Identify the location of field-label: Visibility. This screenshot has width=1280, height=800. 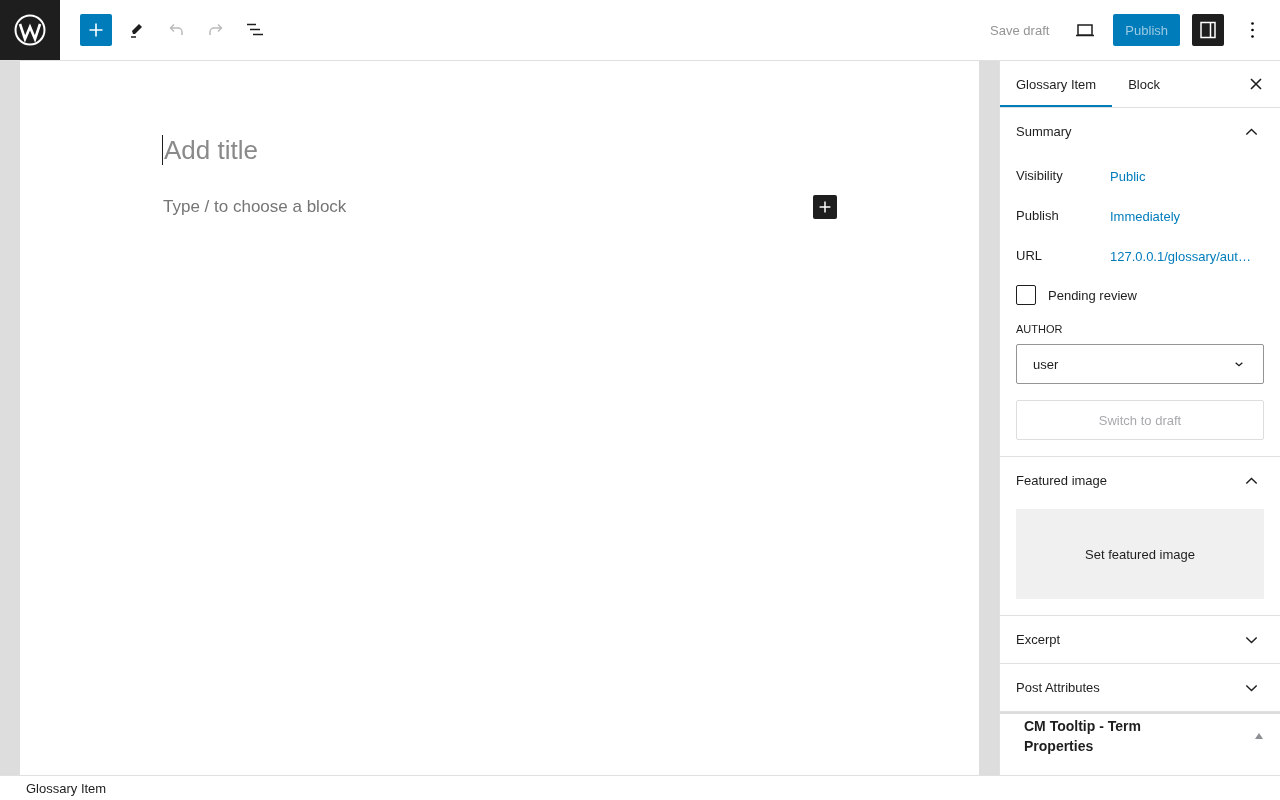
(1040, 175).